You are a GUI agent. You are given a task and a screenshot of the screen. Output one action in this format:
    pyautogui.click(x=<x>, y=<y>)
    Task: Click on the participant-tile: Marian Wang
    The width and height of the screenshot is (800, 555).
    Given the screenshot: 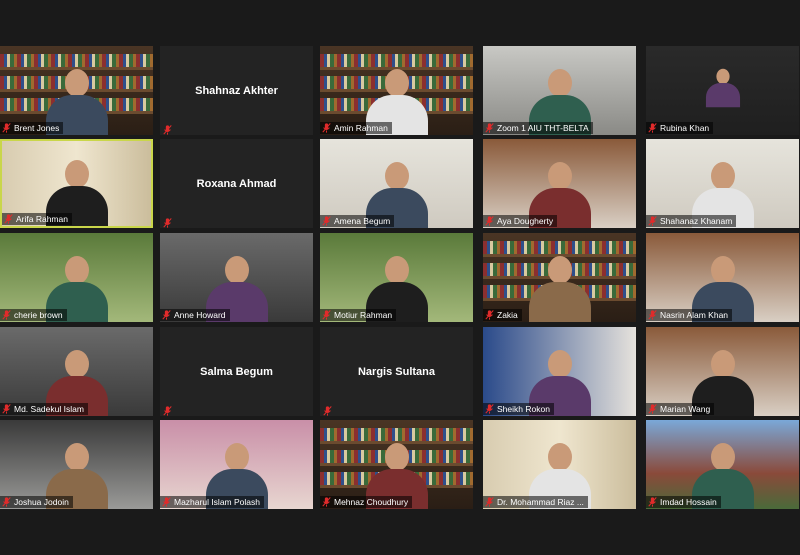 What is the action you would take?
    pyautogui.click(x=722, y=371)
    